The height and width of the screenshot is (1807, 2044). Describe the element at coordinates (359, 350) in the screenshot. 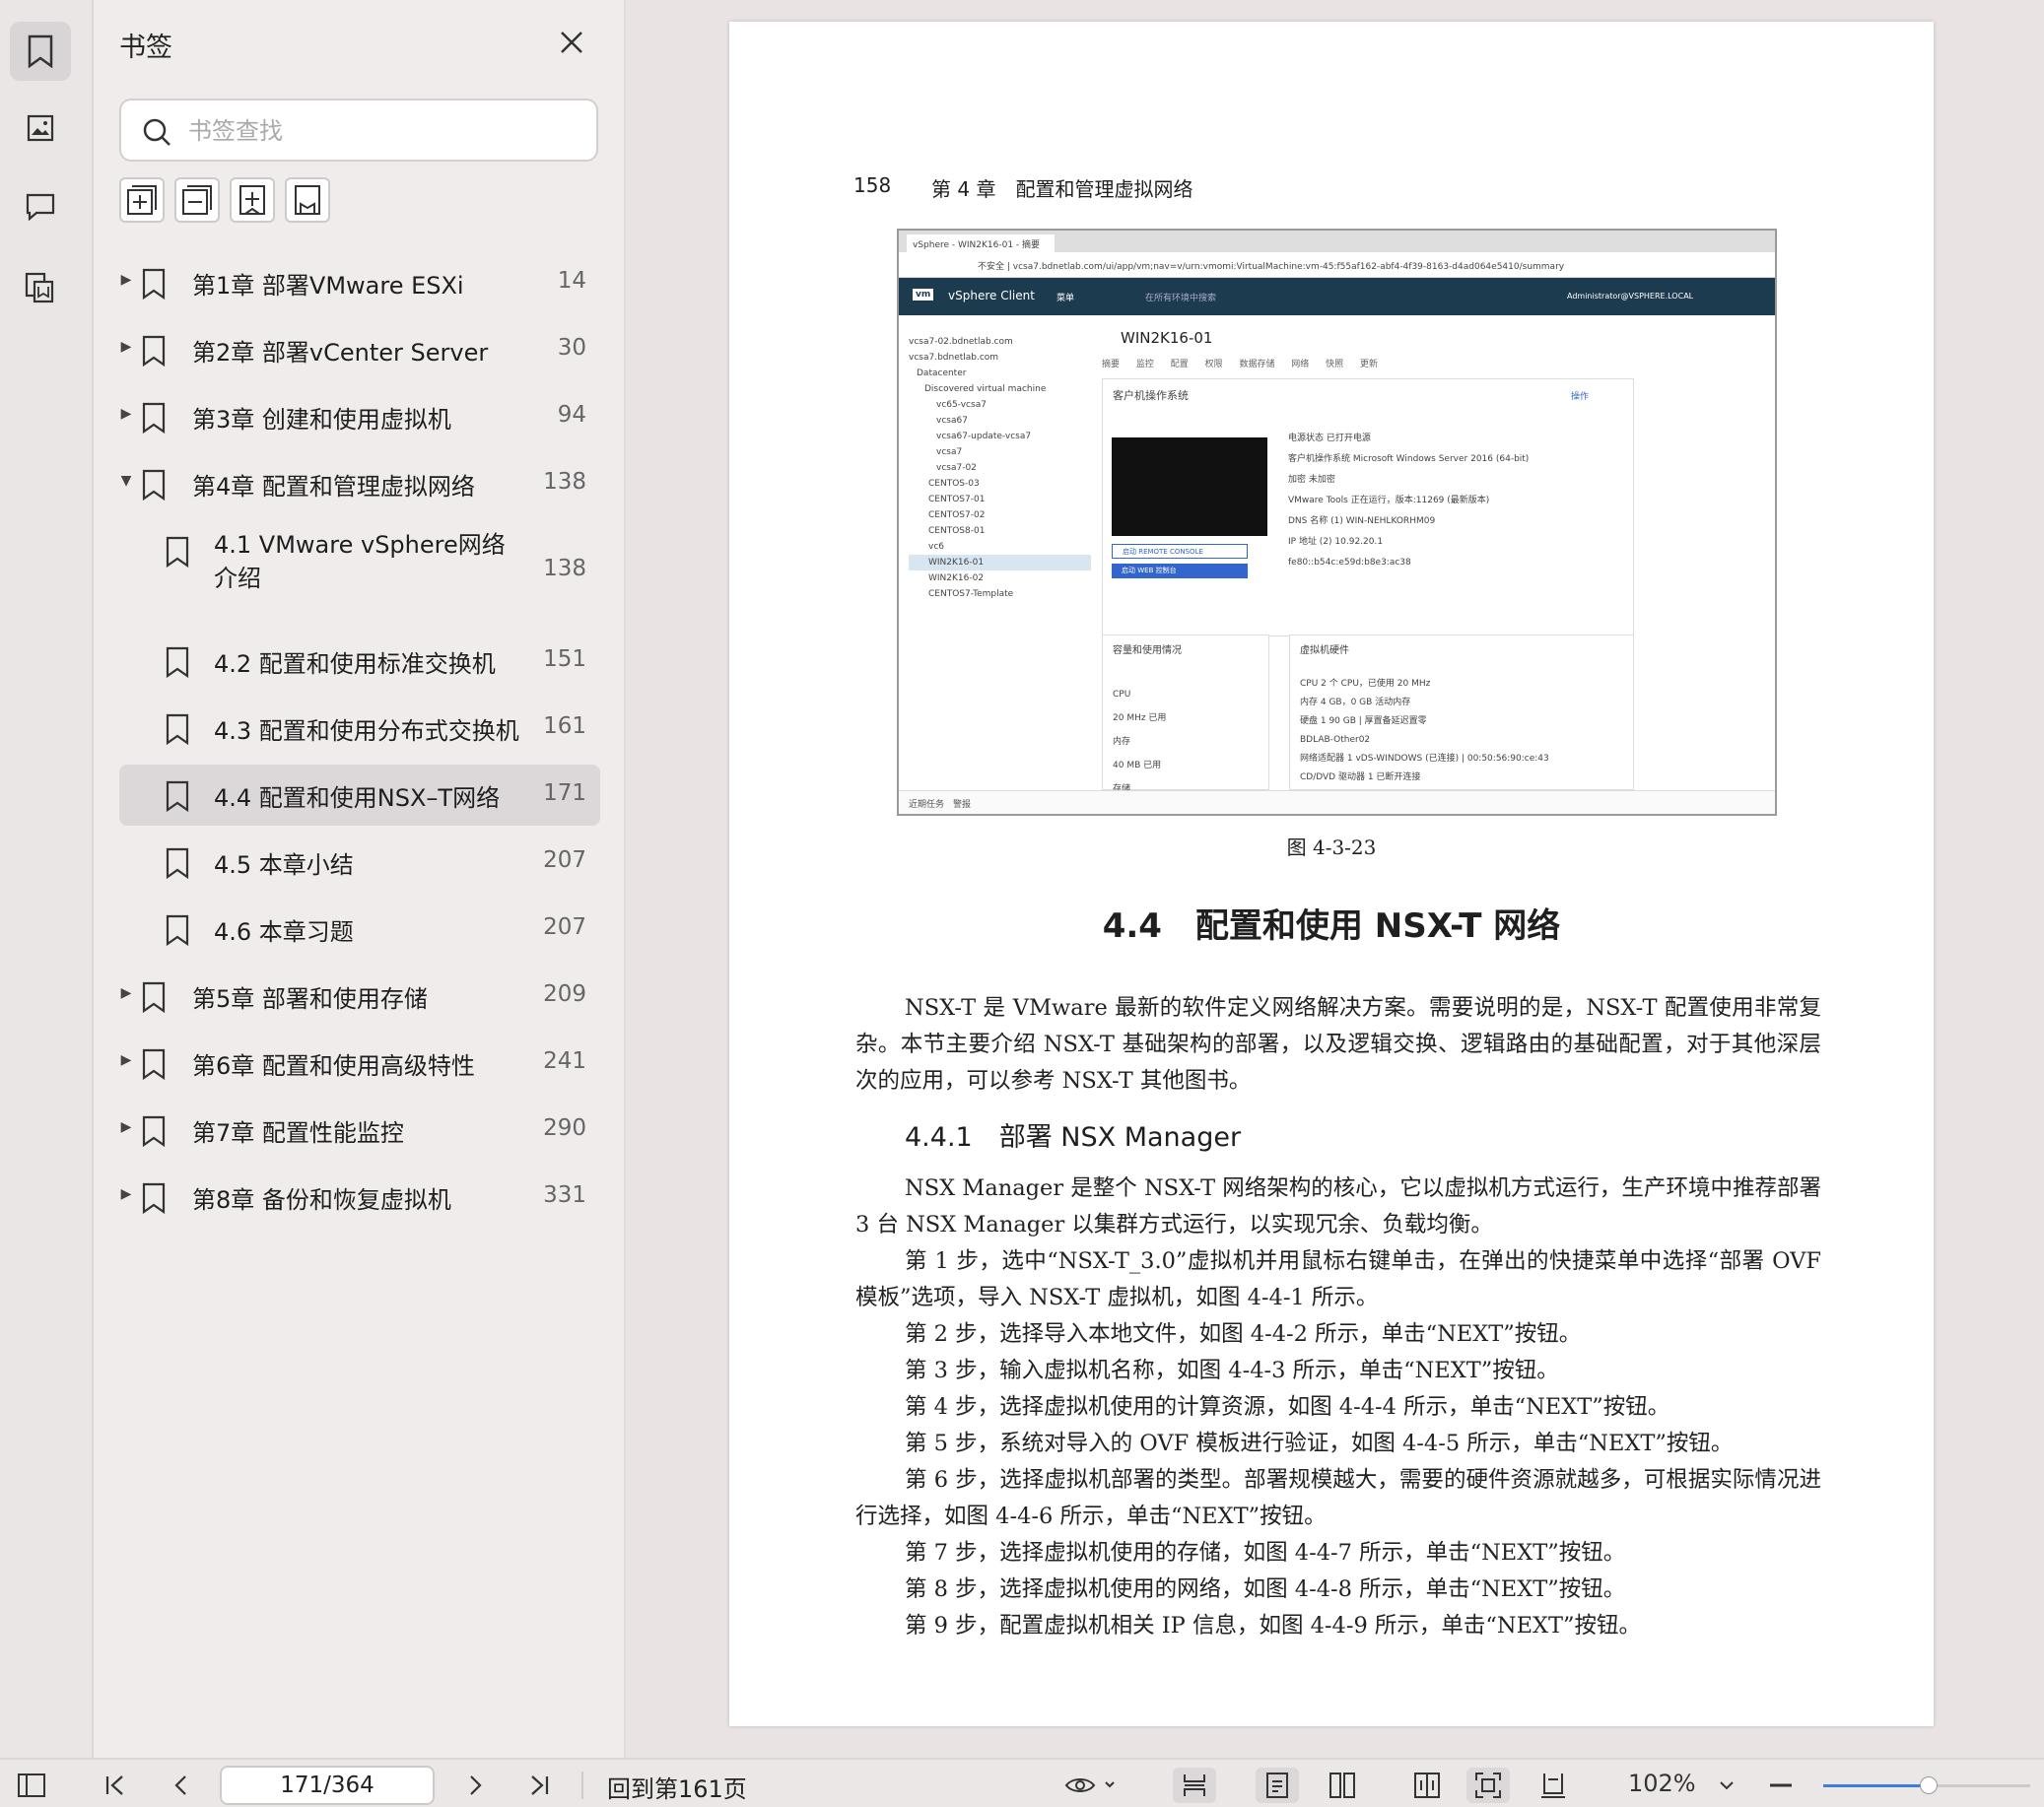

I see `bookmark-chapter: ▶ 第2章 部署vCenter Server 30` at that location.